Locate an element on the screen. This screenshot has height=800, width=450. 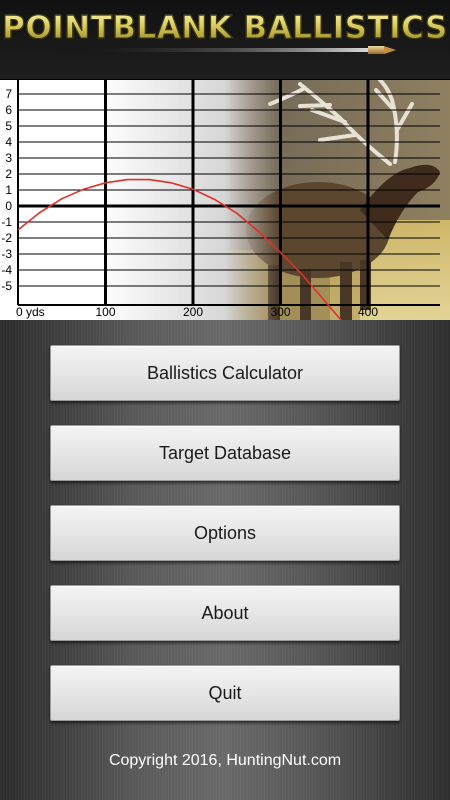
x-tick-label: 300 is located at coordinates (281, 312).